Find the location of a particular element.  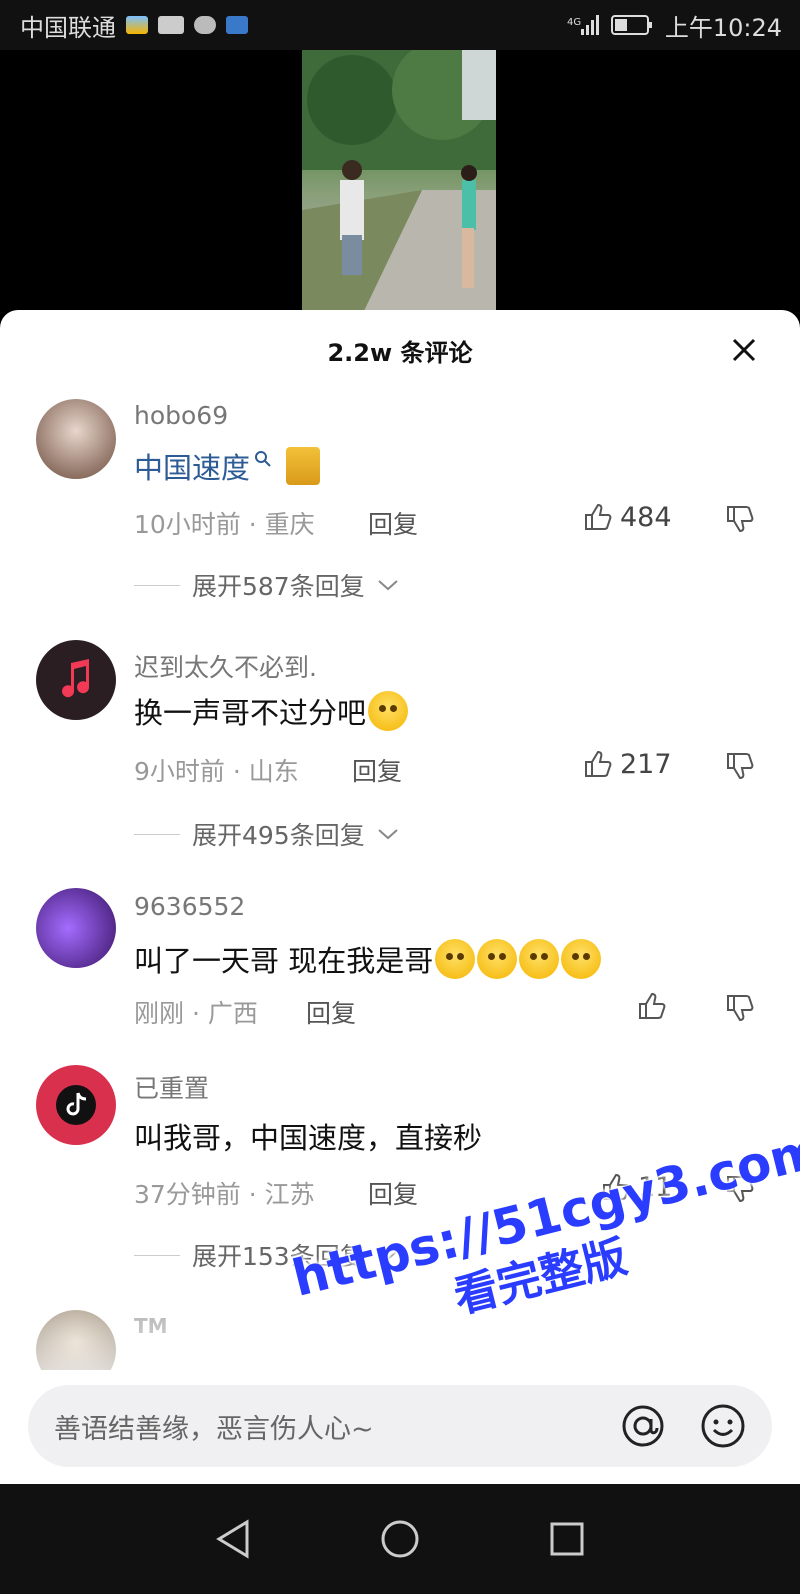

sheet-header: 2.2w 条评论 is located at coordinates (400, 350).